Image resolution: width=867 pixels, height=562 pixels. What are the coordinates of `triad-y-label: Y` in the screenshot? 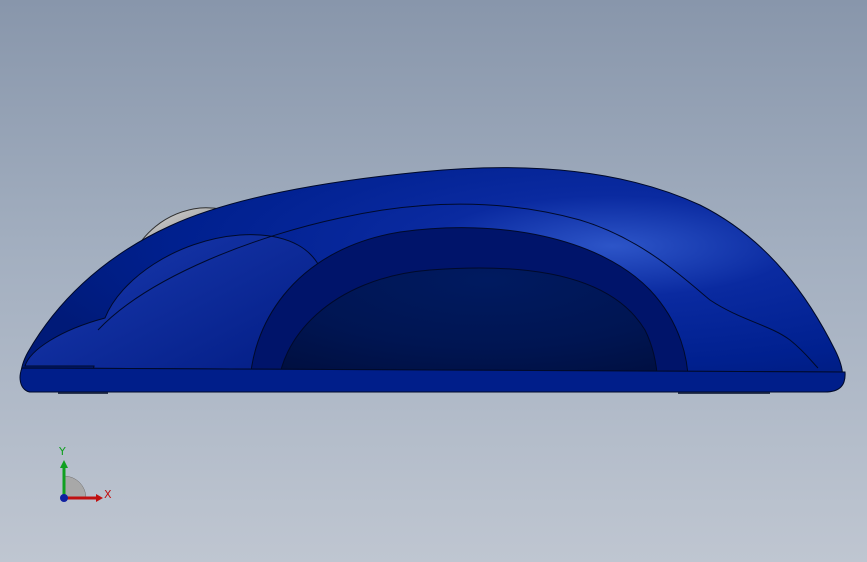 It's located at (62, 451).